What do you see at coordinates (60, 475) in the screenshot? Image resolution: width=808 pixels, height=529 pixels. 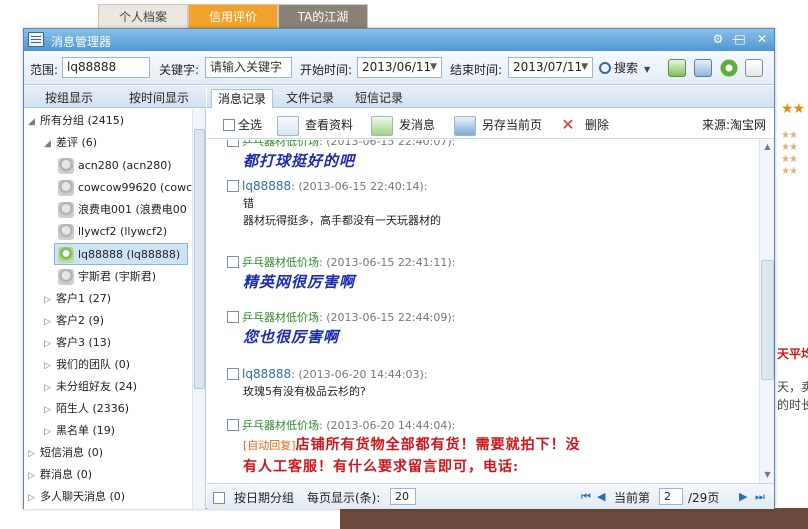 I see `tree-group-messages: ▷ 群消息 (0)` at bounding box center [60, 475].